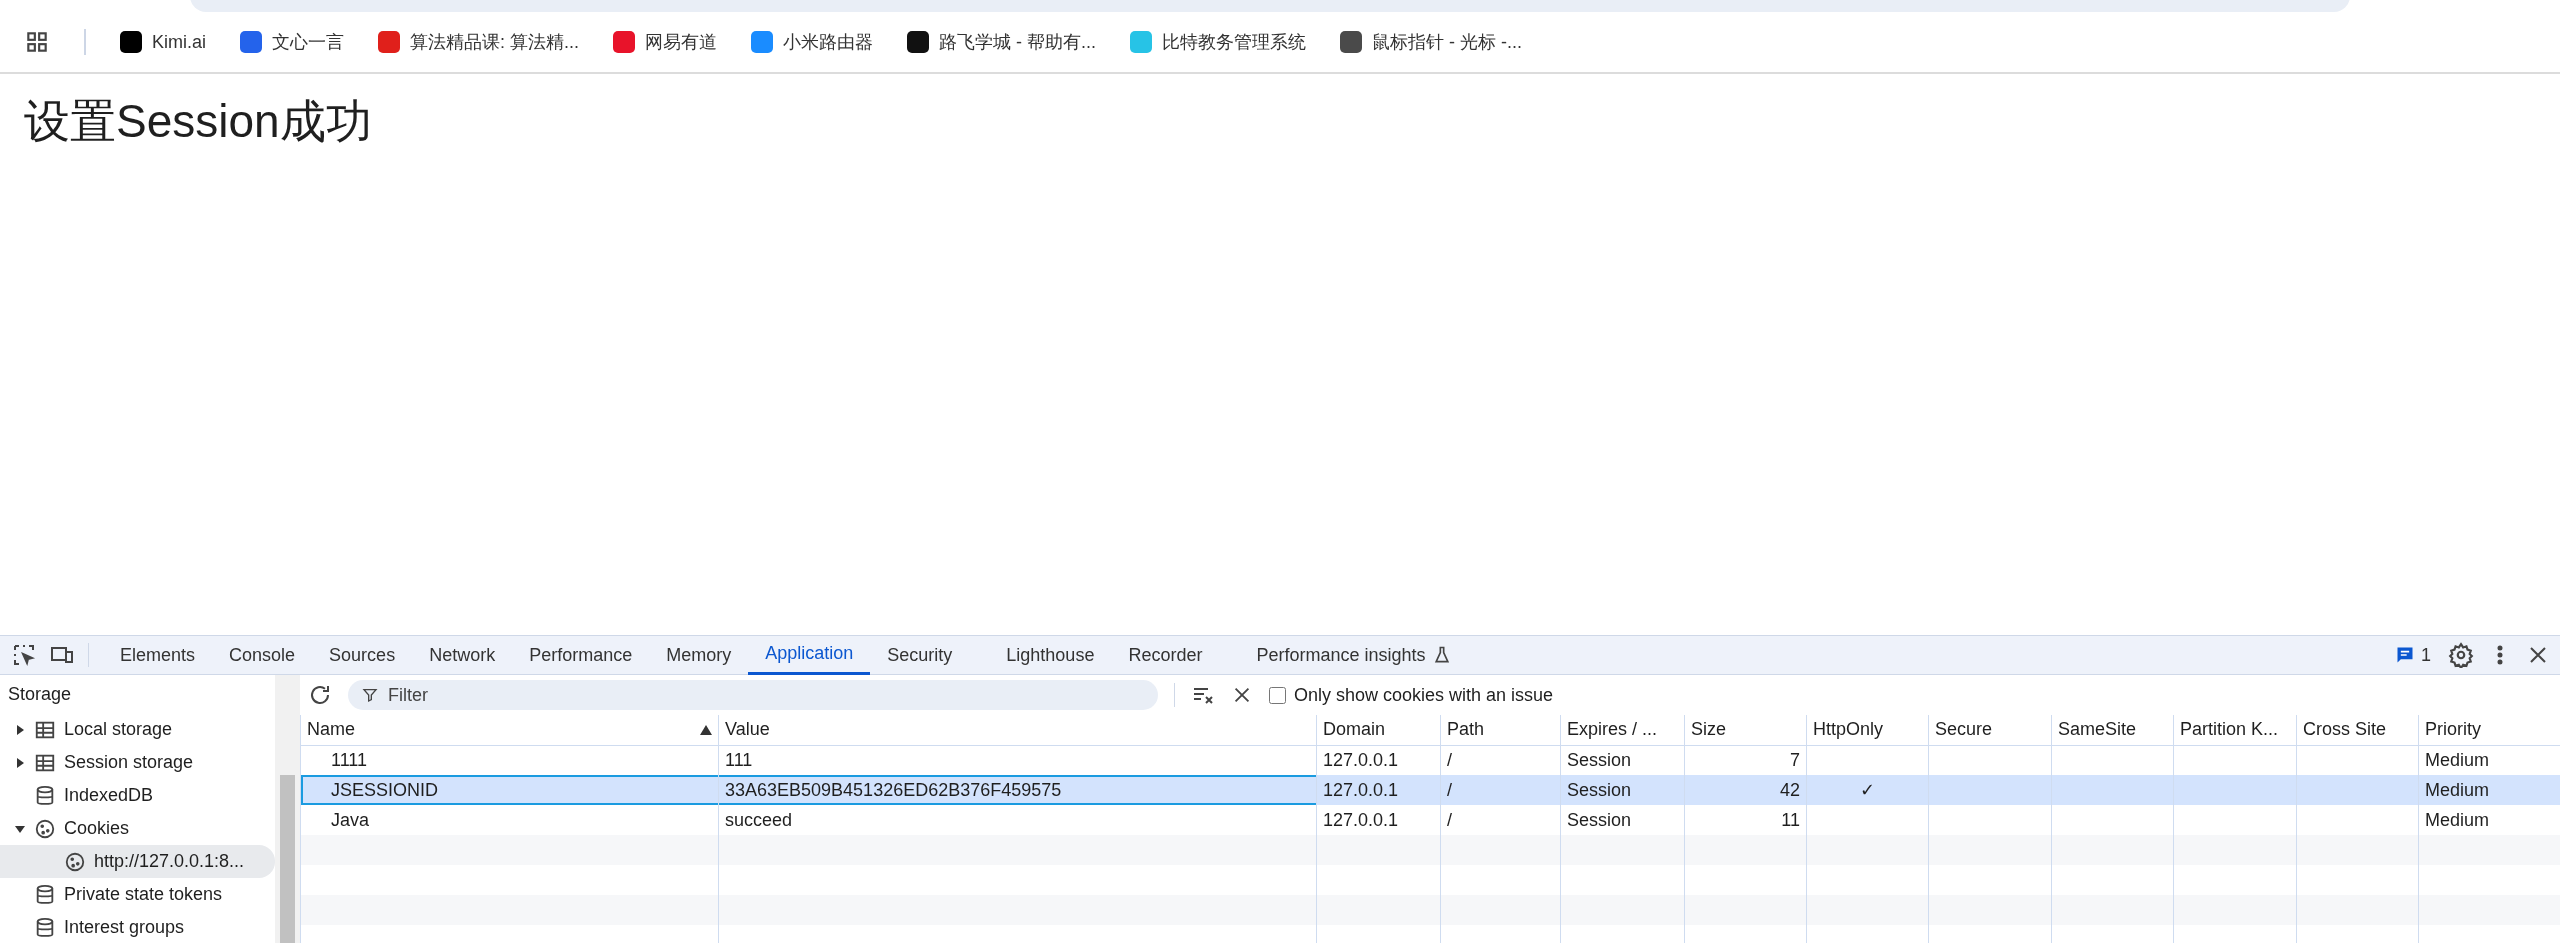 The width and height of the screenshot is (2560, 943). Describe the element at coordinates (1354, 655) in the screenshot. I see `devtools-tab: Performance insights` at that location.